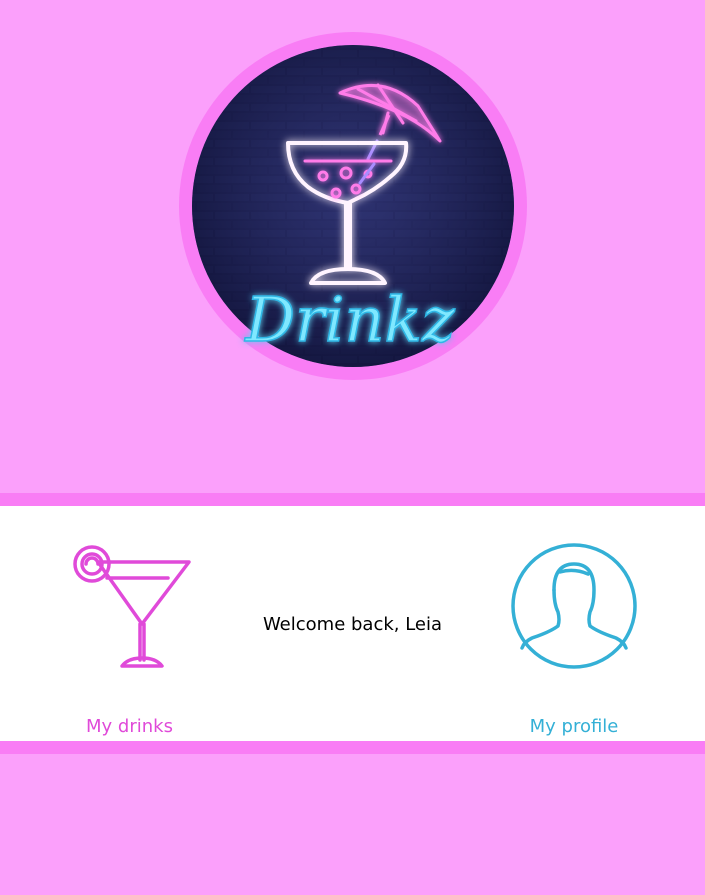  Describe the element at coordinates (352, 747) in the screenshot. I see `bottom-divider-stripe` at that location.